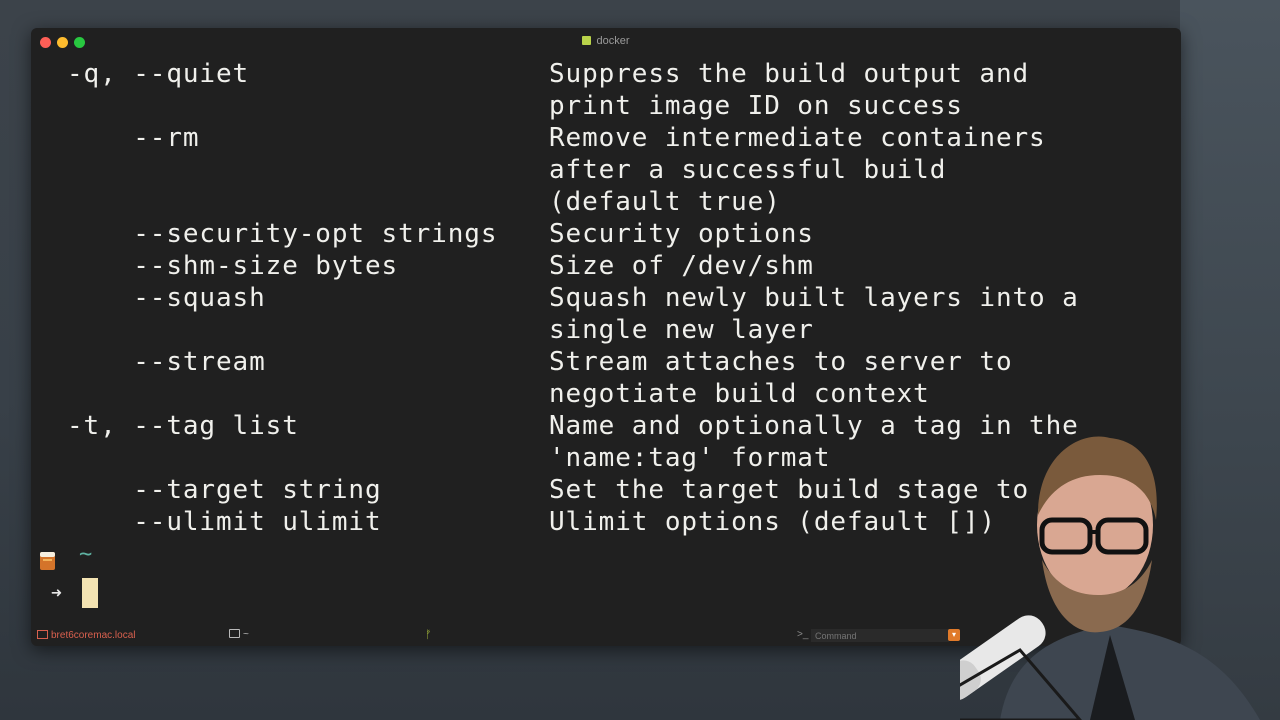 This screenshot has height=720, width=1280. Describe the element at coordinates (789, 74) in the screenshot. I see `option-description: Suppress the build output and` at that location.